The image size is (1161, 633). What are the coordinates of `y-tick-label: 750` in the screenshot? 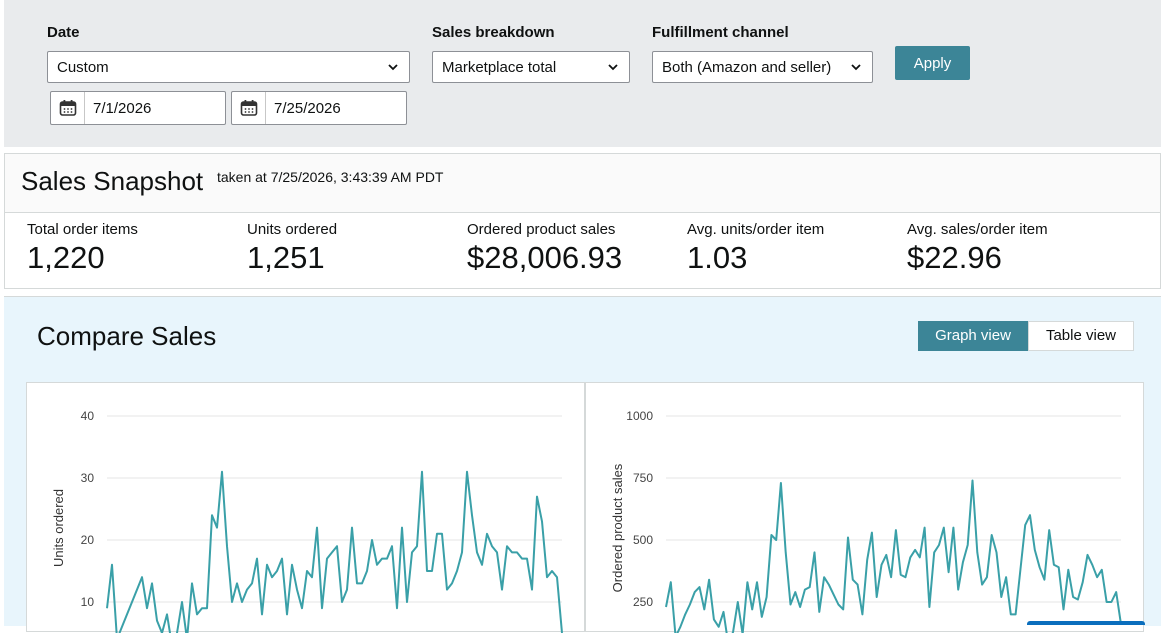 It's located at (643, 478).